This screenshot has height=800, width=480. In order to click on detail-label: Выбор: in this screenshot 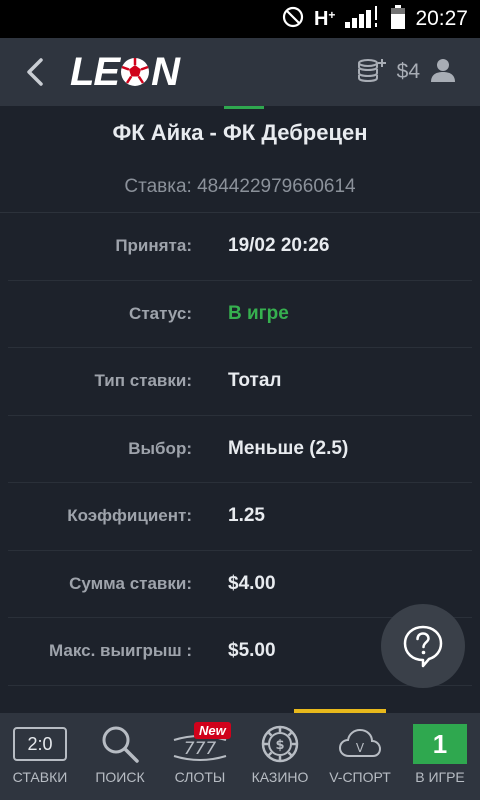, I will do `click(160, 448)`.